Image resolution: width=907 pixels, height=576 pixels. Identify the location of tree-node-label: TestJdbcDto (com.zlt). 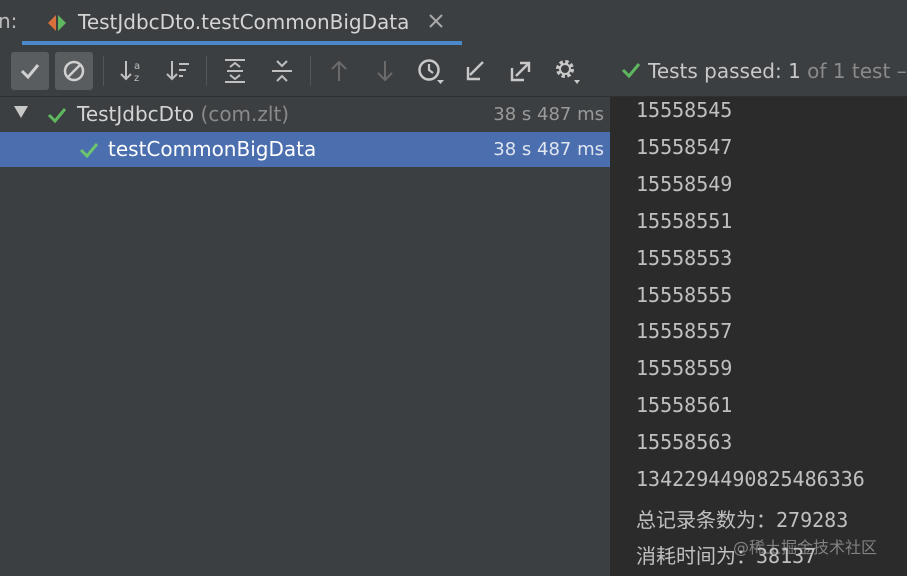
(183, 114).